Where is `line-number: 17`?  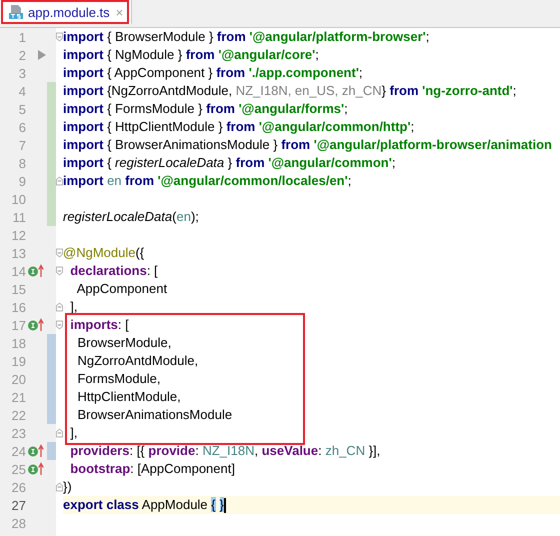 line-number: 17 is located at coordinates (18, 325).